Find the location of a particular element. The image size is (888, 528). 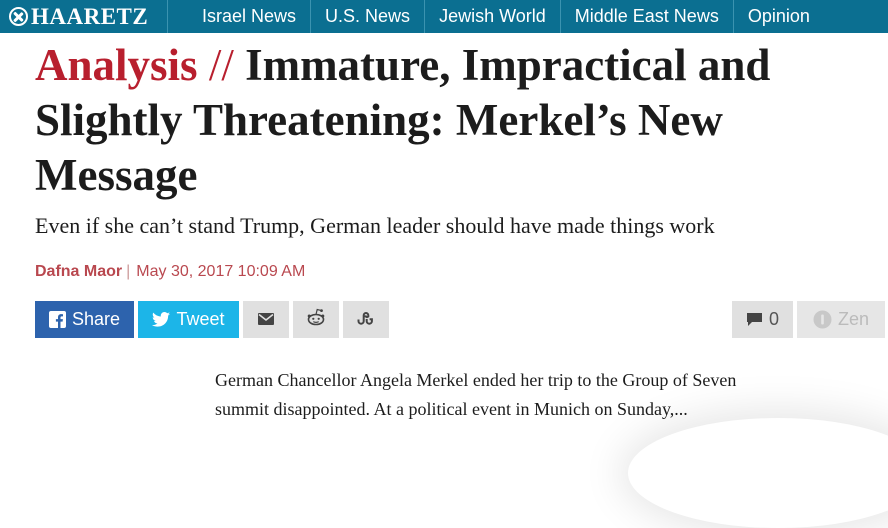

nav-opinion: Opinion is located at coordinates (778, 16).